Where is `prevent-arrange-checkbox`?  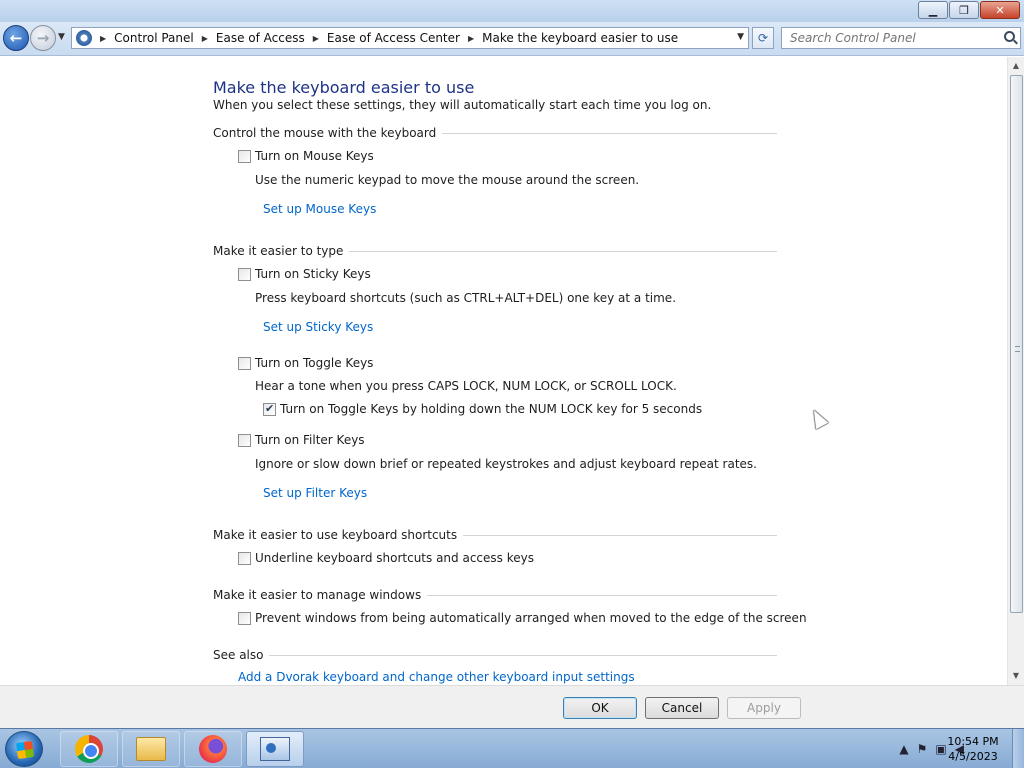 prevent-arrange-checkbox is located at coordinates (244, 618).